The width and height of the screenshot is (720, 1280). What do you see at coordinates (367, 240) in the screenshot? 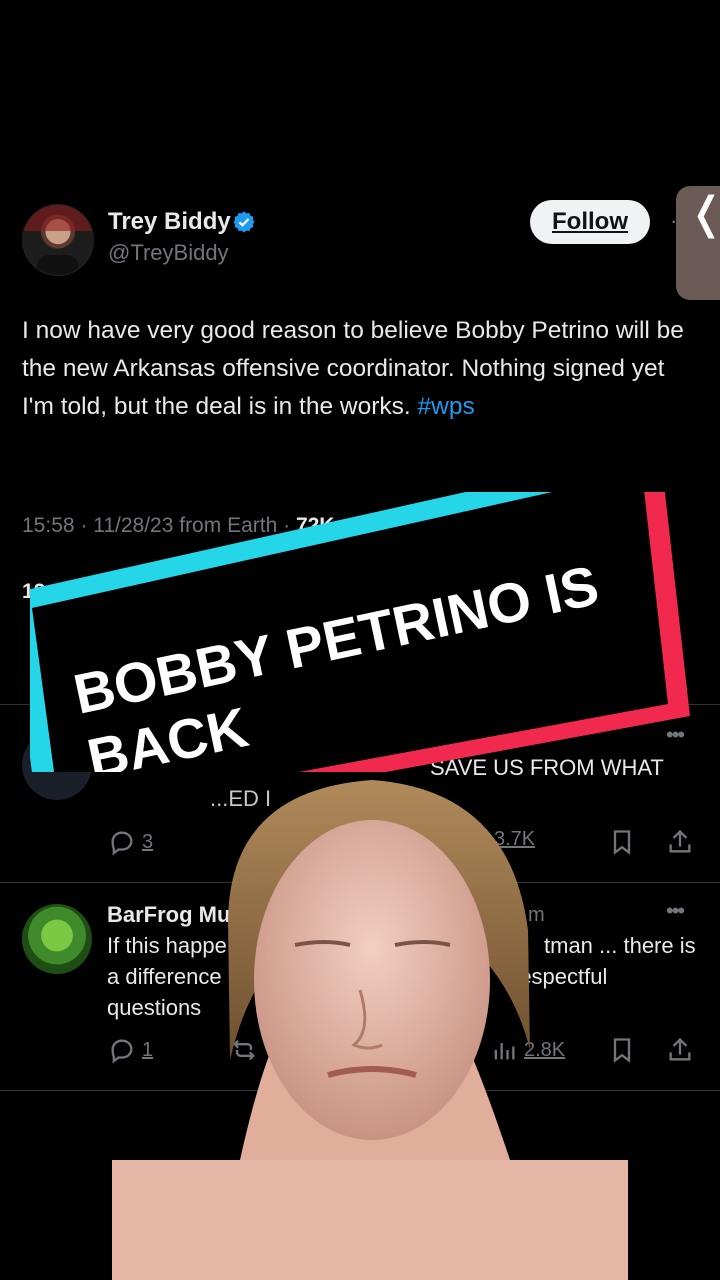
I see `tweet-header: Trey Biddy @TreyBiddy Follow ·` at bounding box center [367, 240].